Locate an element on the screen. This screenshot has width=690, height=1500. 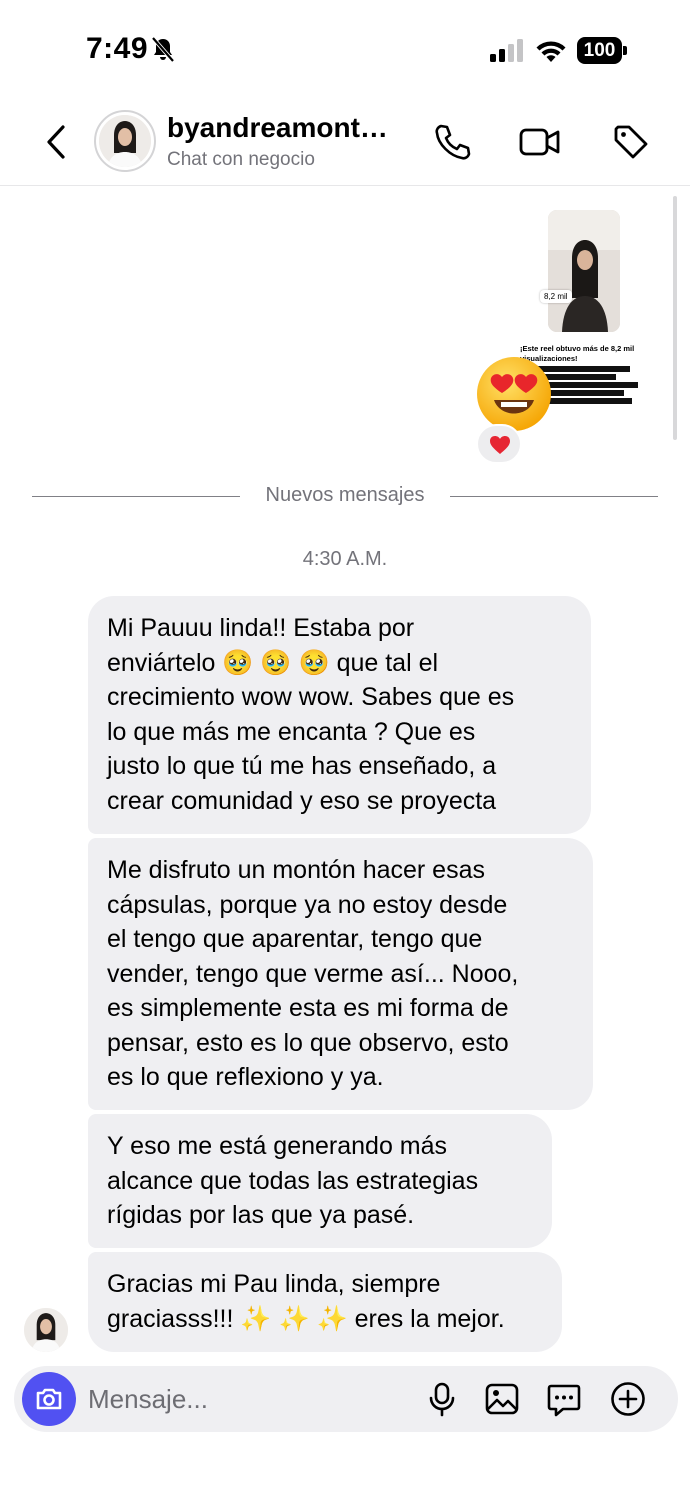
tag-icon is located at coordinates (631, 142).